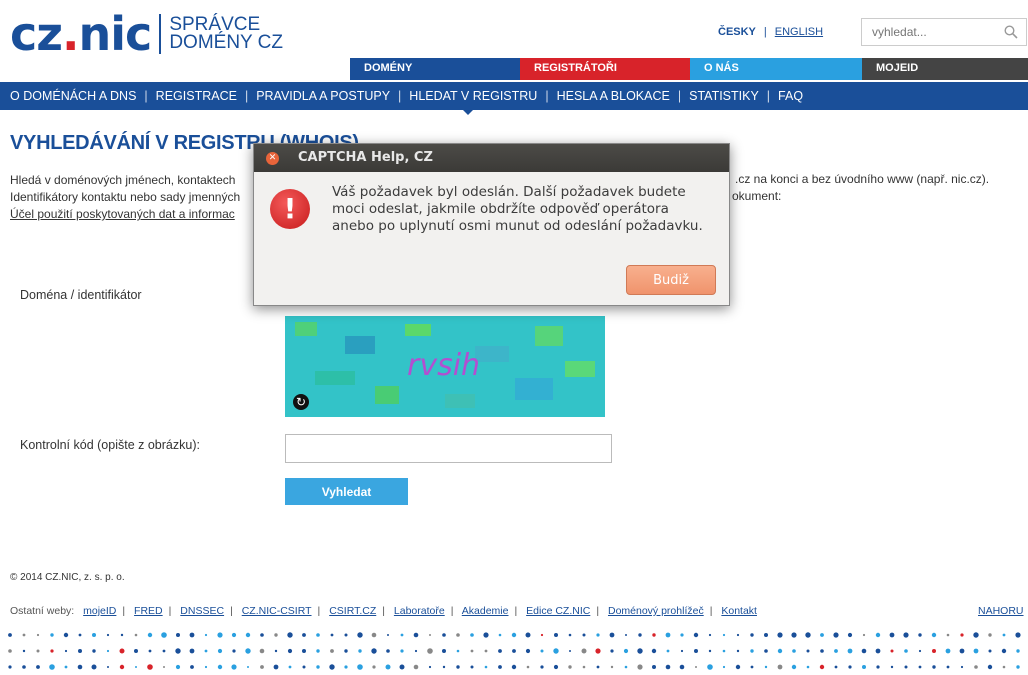 The image size is (1028, 675). I want to click on close-icon: ✕, so click(272, 158).